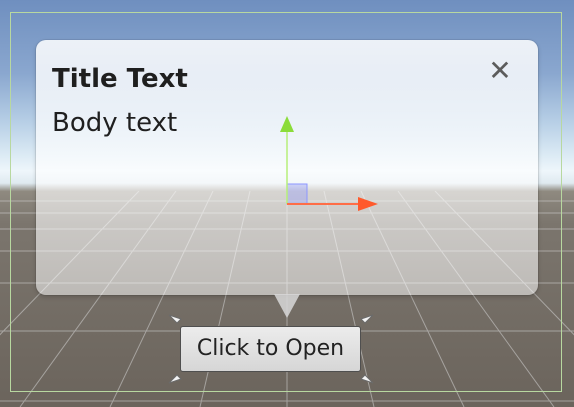 The height and width of the screenshot is (407, 574). Describe the element at coordinates (115, 123) in the screenshot. I see `popup-body: Body text` at that location.